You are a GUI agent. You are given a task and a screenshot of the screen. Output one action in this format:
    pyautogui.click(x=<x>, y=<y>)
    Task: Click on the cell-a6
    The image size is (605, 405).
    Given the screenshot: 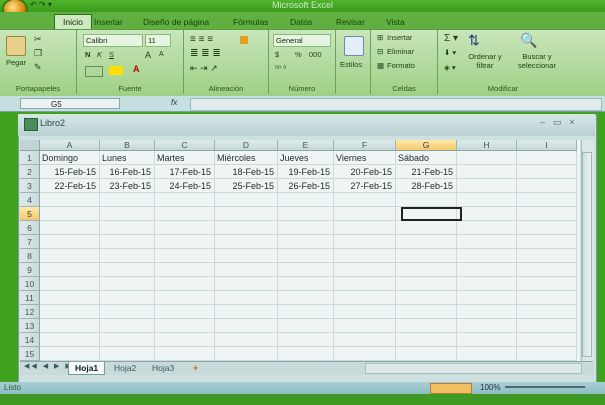 What is the action you would take?
    pyautogui.click(x=70, y=228)
    